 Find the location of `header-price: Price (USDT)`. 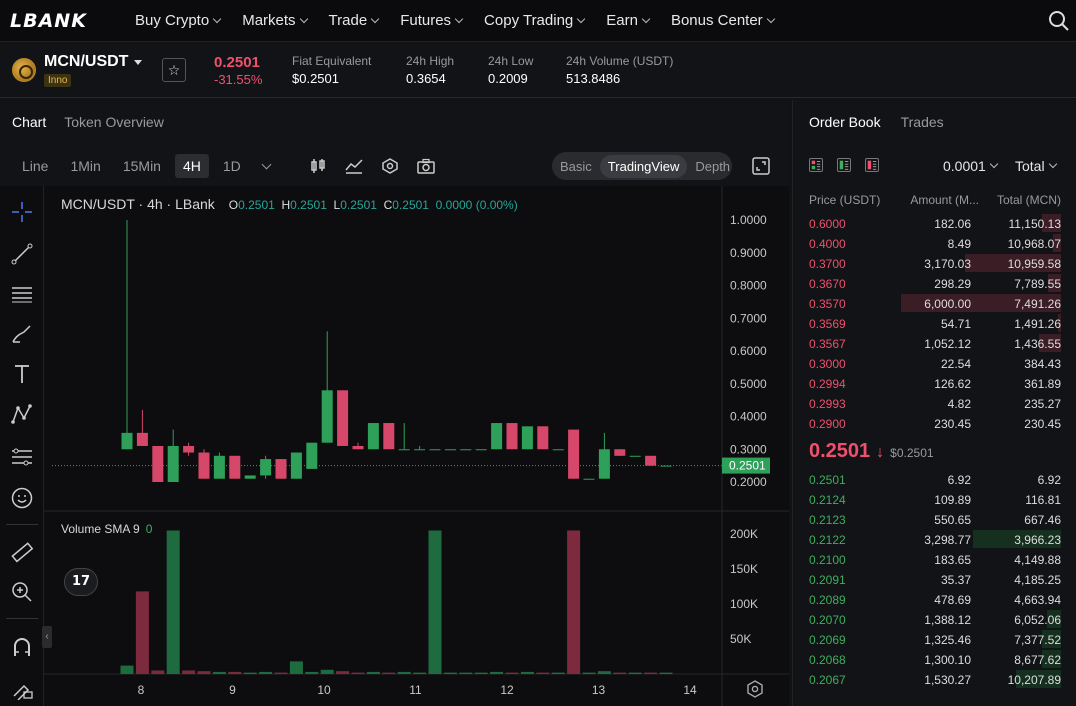

header-price: Price (USDT) is located at coordinates (845, 200).